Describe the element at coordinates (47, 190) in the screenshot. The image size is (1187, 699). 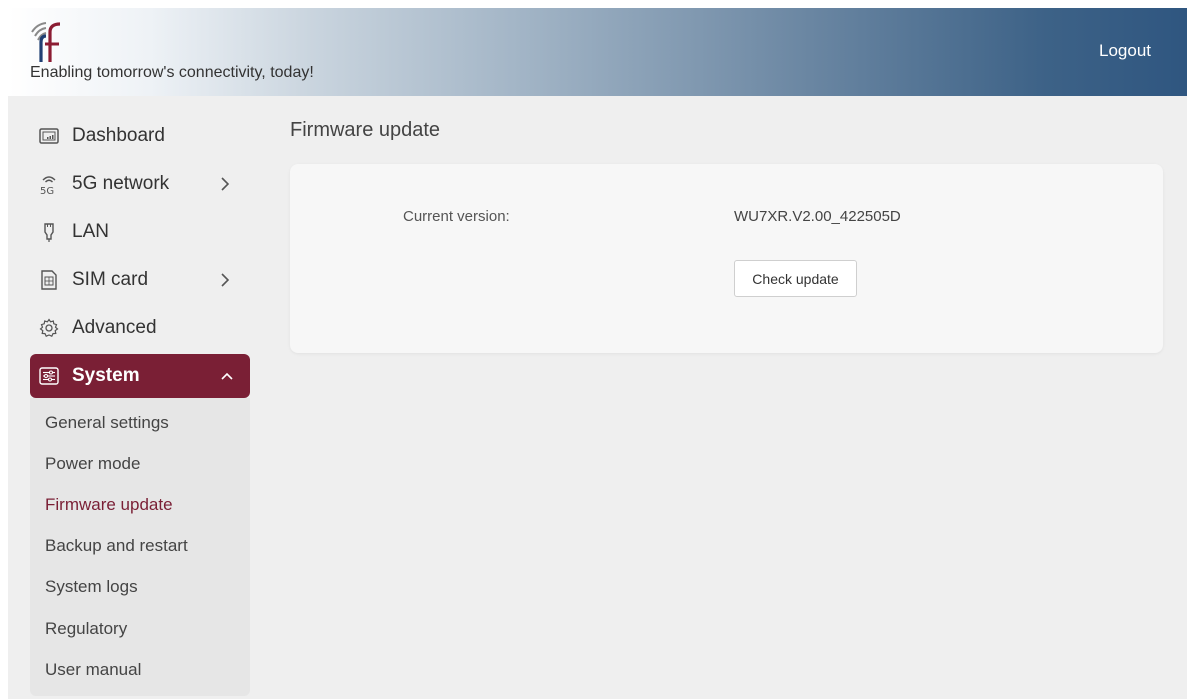
I see `svg-text: 5G` at that location.